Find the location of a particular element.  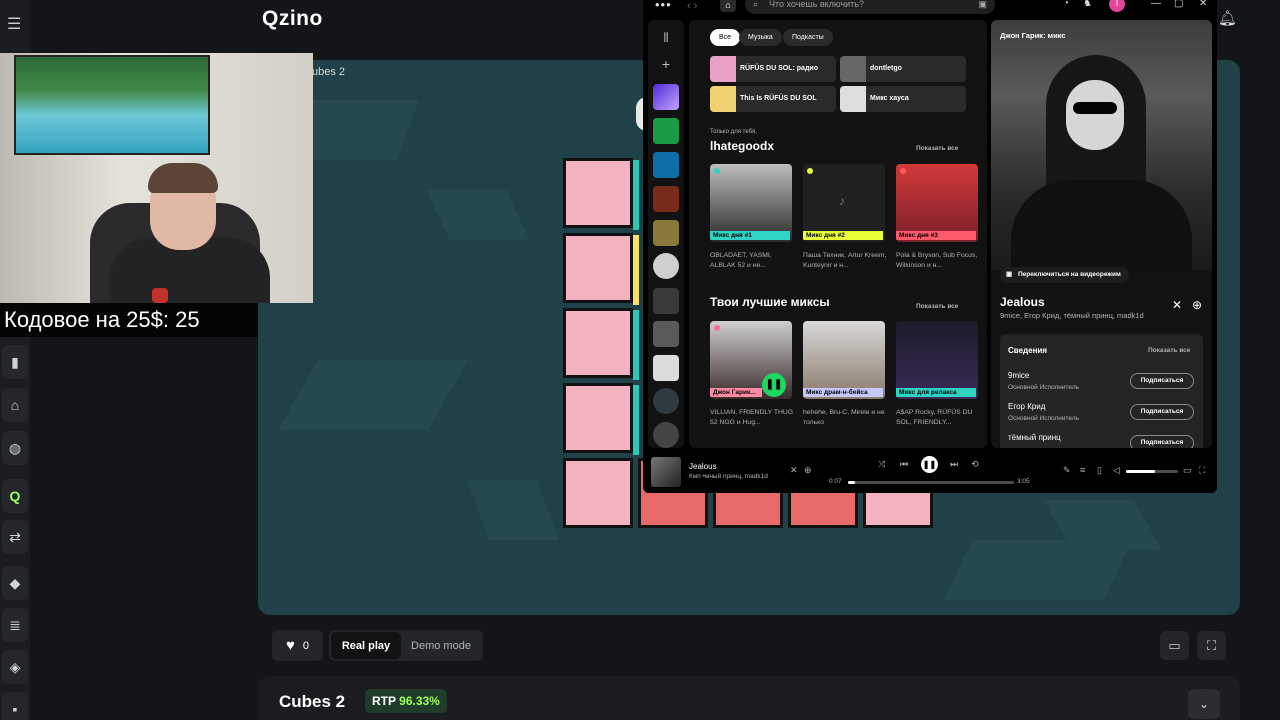

volume-slider is located at coordinates (1152, 471).